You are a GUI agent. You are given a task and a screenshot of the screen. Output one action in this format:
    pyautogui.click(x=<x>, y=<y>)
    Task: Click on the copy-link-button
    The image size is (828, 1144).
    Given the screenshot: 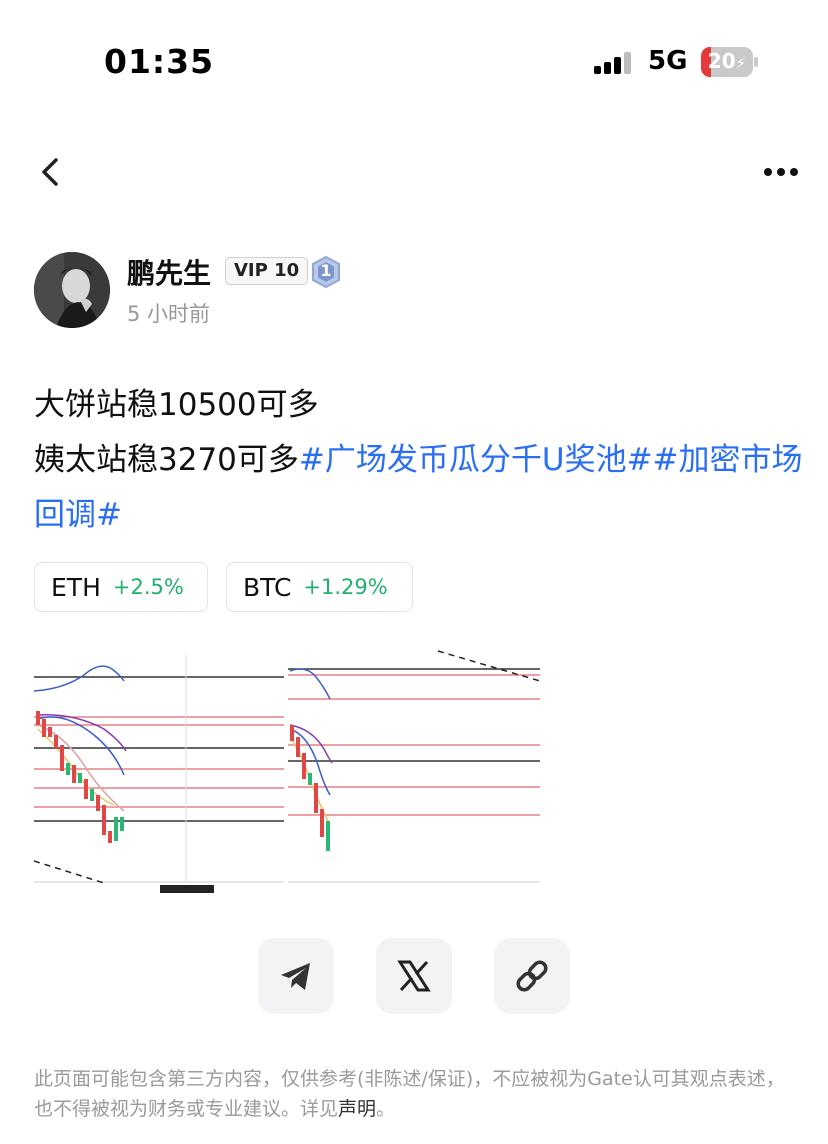 What is the action you would take?
    pyautogui.click(x=532, y=976)
    